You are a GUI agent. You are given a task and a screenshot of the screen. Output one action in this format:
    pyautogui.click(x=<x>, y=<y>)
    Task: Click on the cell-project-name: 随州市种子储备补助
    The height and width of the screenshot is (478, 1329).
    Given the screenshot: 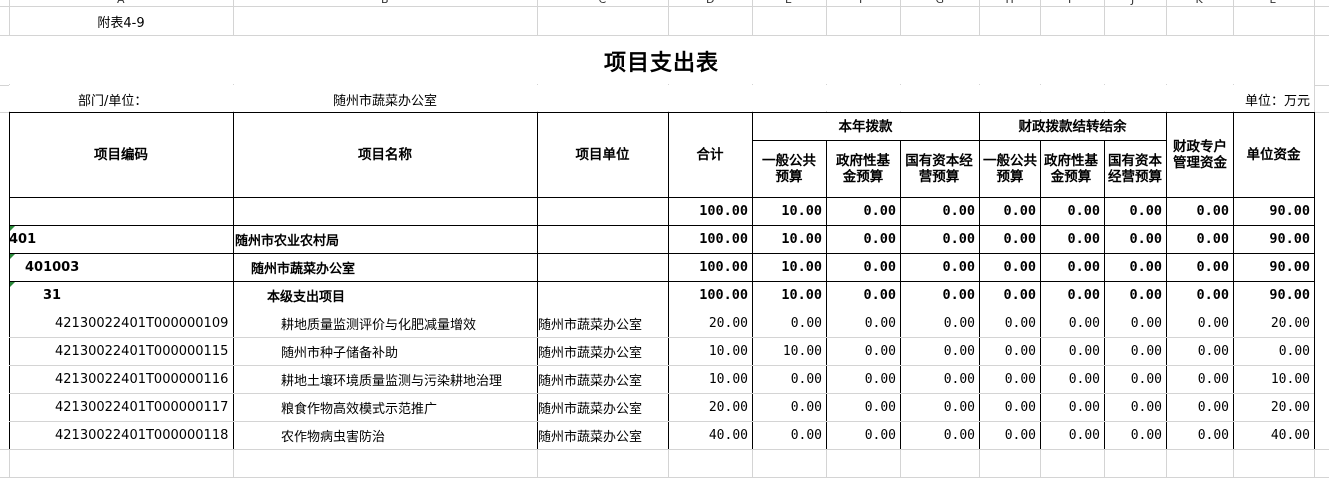 What is the action you would take?
    pyautogui.click(x=385, y=351)
    